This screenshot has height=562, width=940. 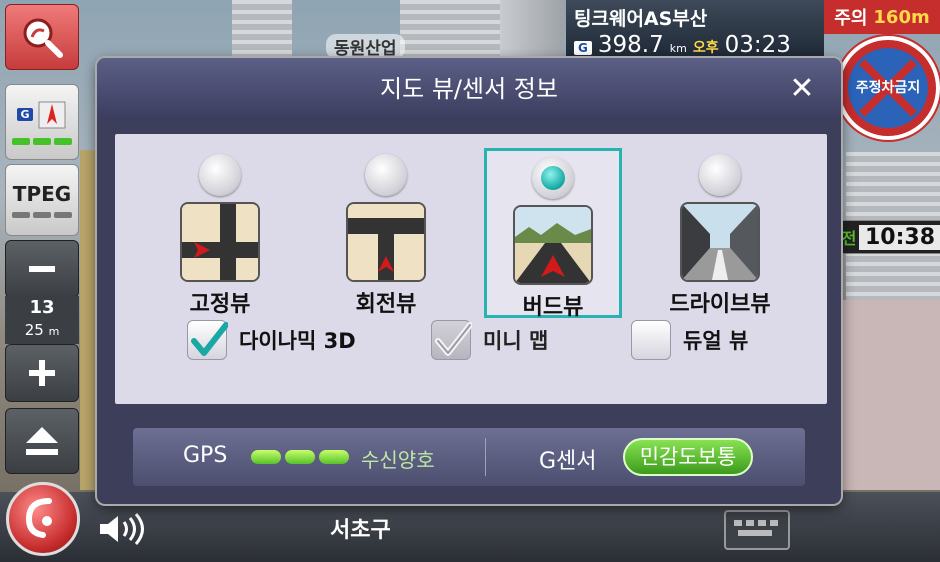 What do you see at coordinates (25, 114) in the screenshot?
I see `gps-badge: G` at bounding box center [25, 114].